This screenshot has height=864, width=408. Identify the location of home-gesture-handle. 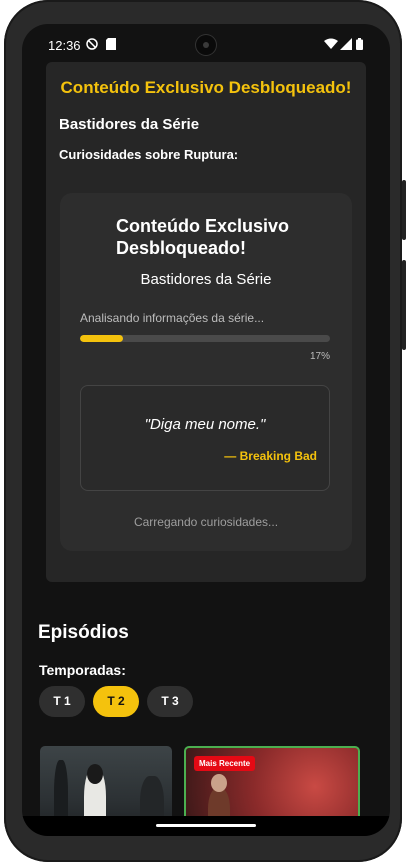
(206, 825).